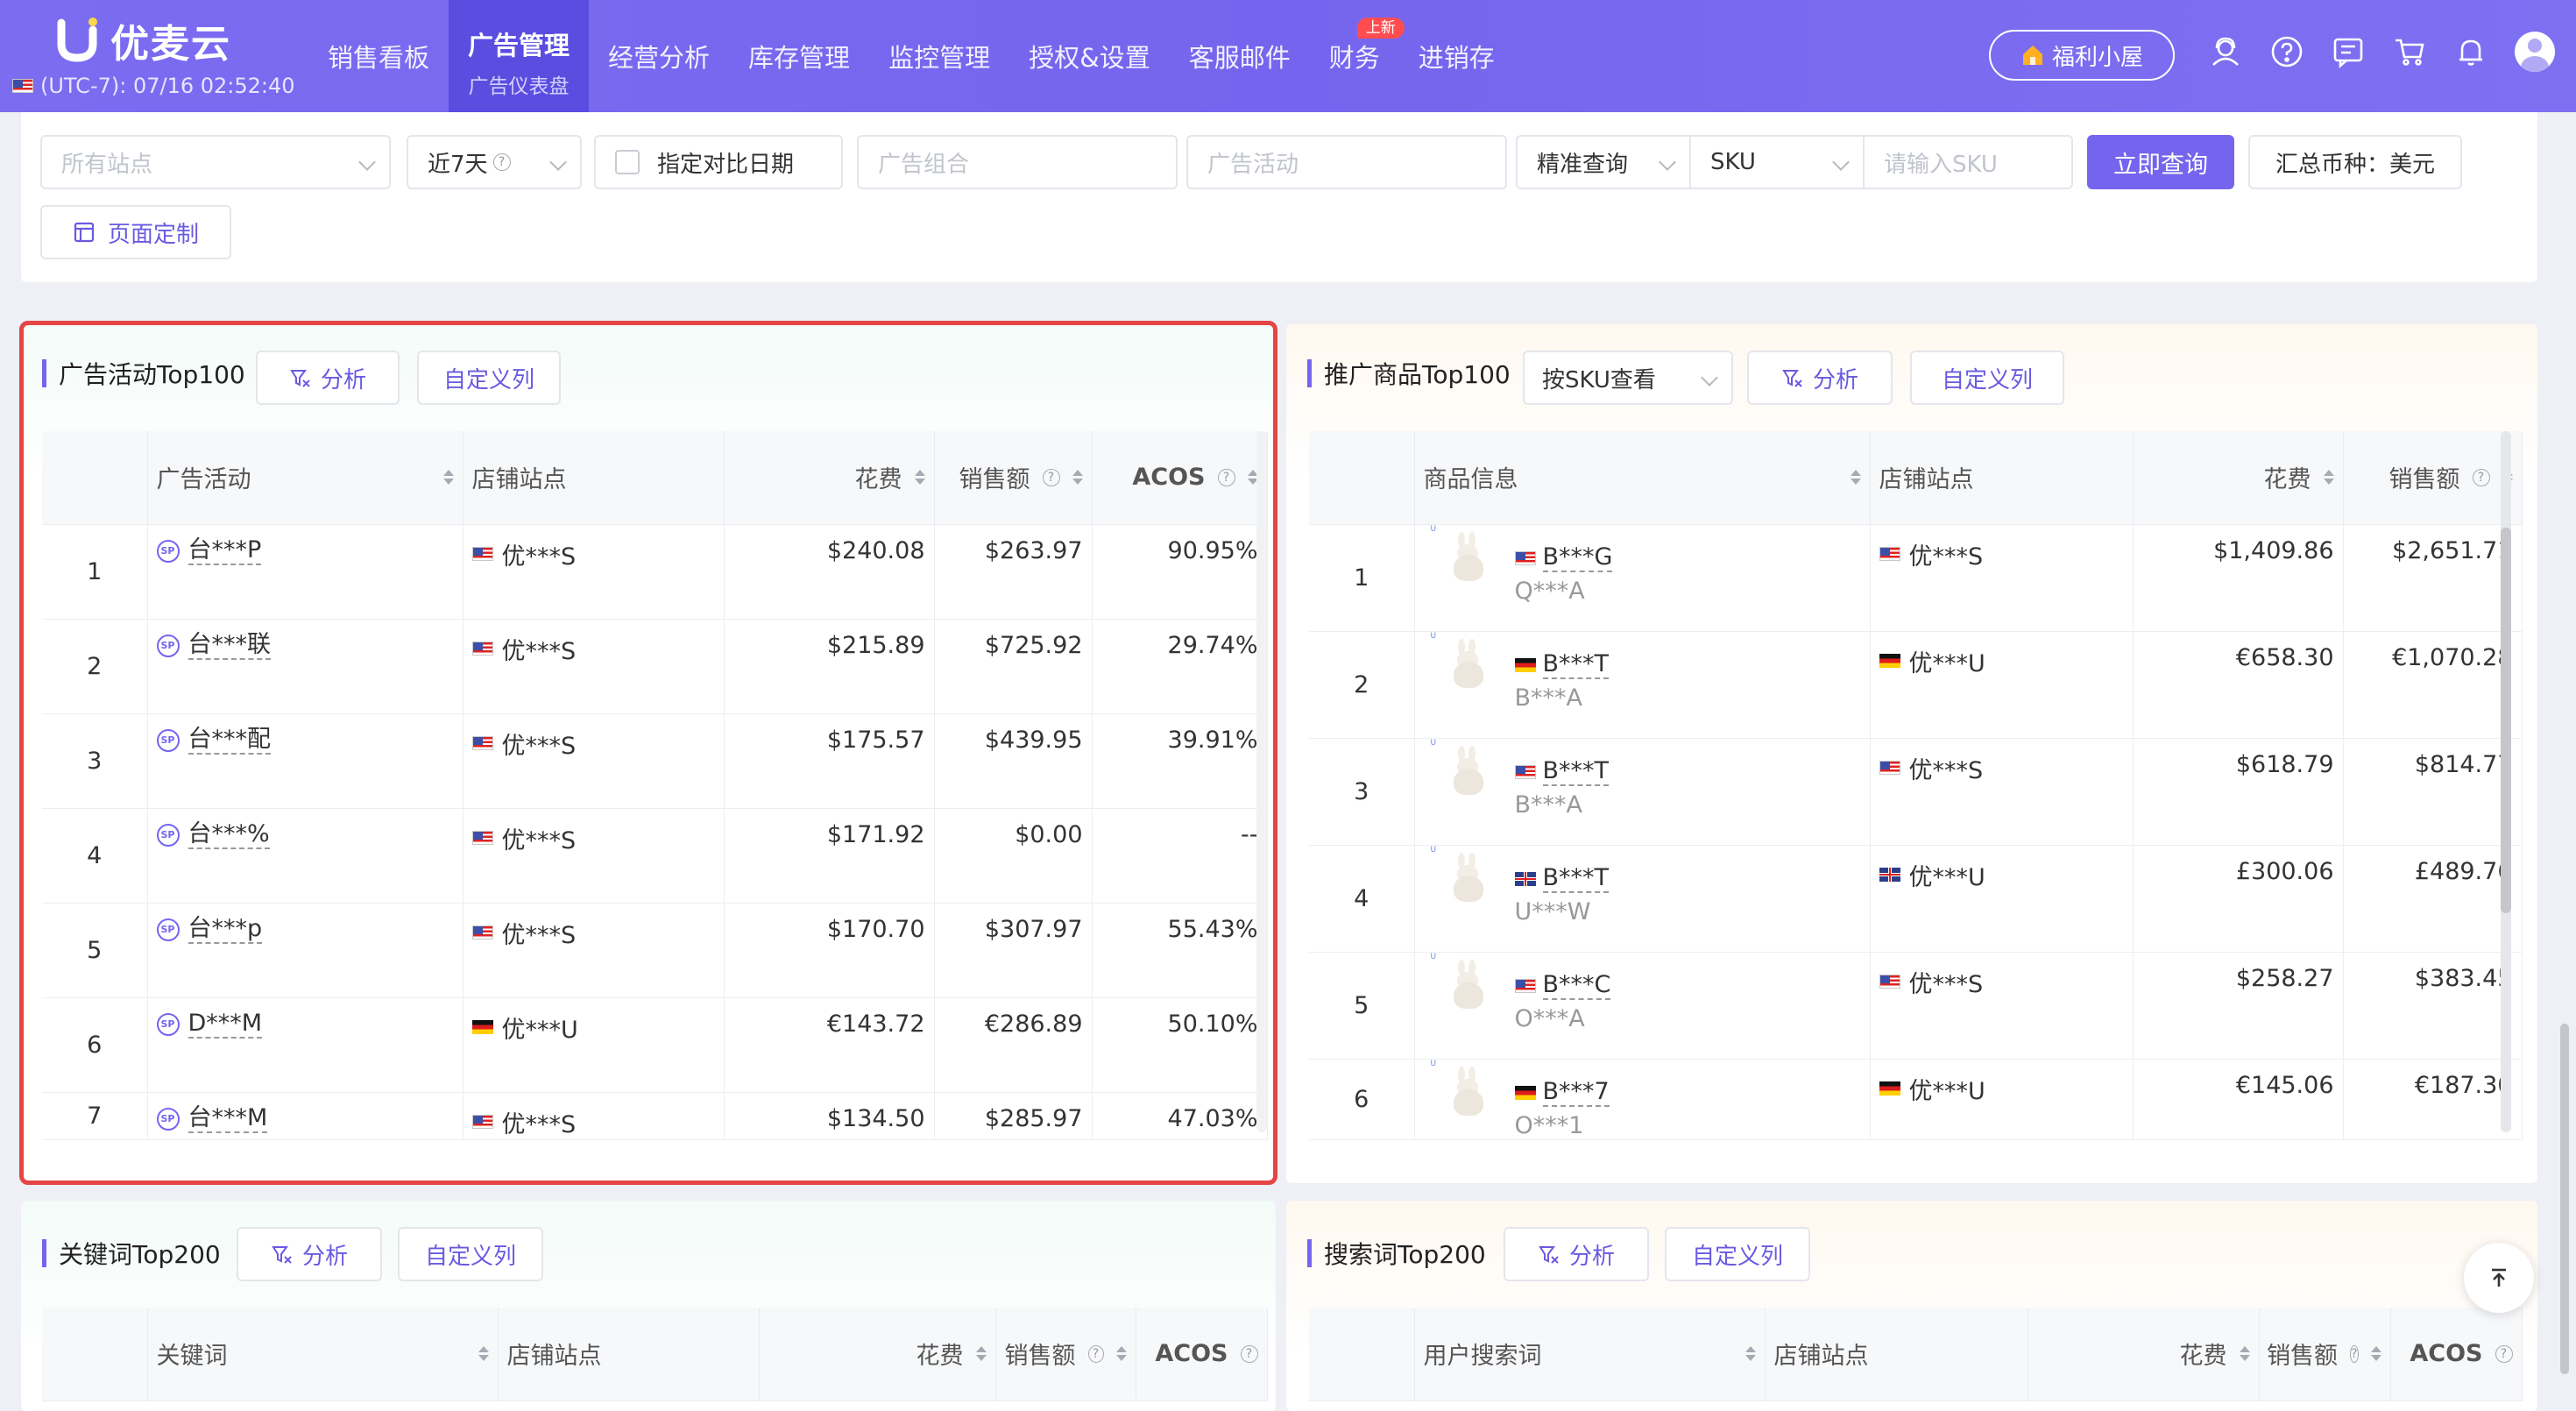 The height and width of the screenshot is (1411, 2576). What do you see at coordinates (1240, 56) in the screenshot?
I see `nav-customer-mail: 客服邮件` at bounding box center [1240, 56].